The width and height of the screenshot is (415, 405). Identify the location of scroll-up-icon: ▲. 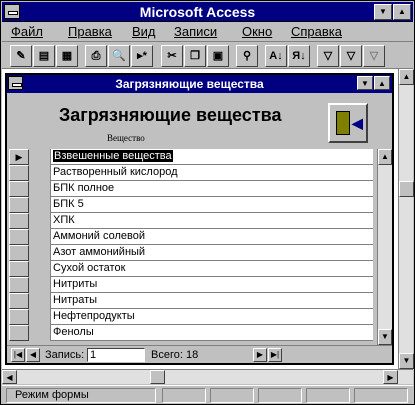
(406, 77).